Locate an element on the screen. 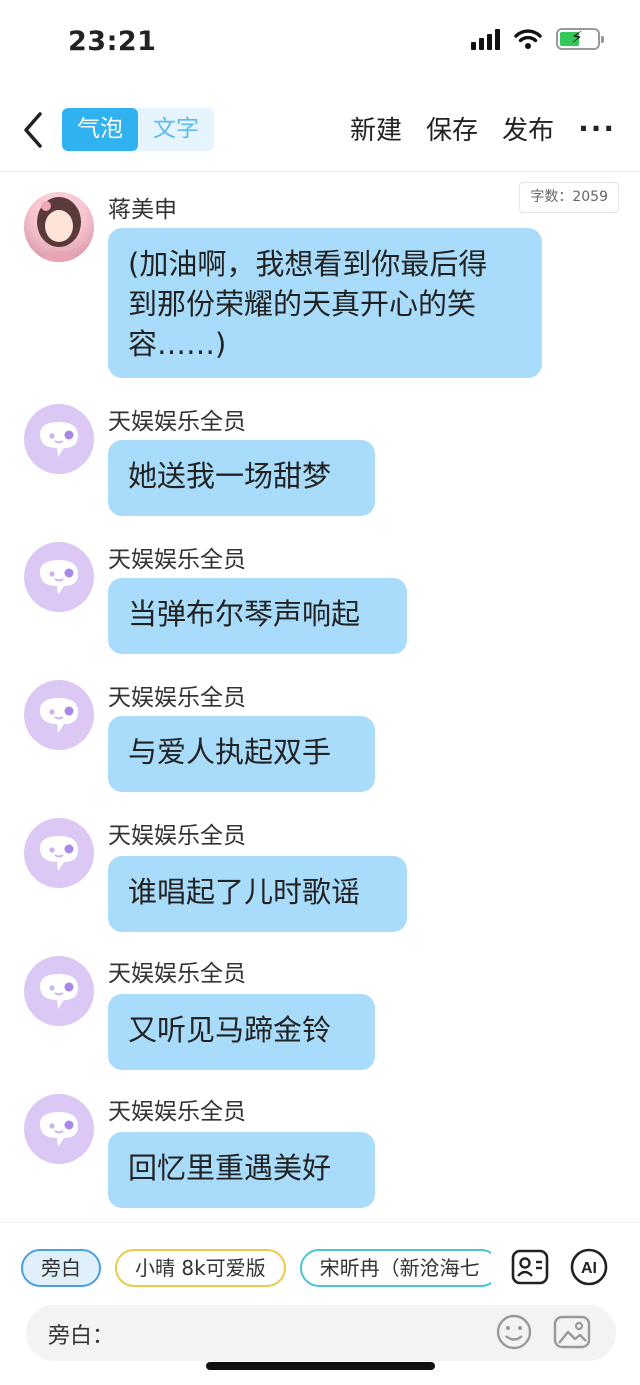  word-count-badge: 字数：2059 is located at coordinates (569, 197).